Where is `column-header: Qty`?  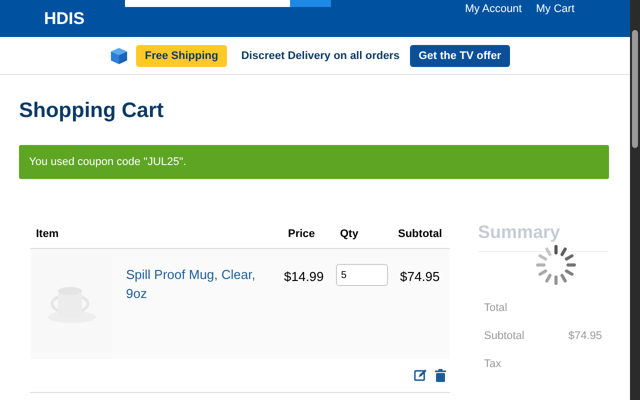
column-header: Qty is located at coordinates (350, 234).